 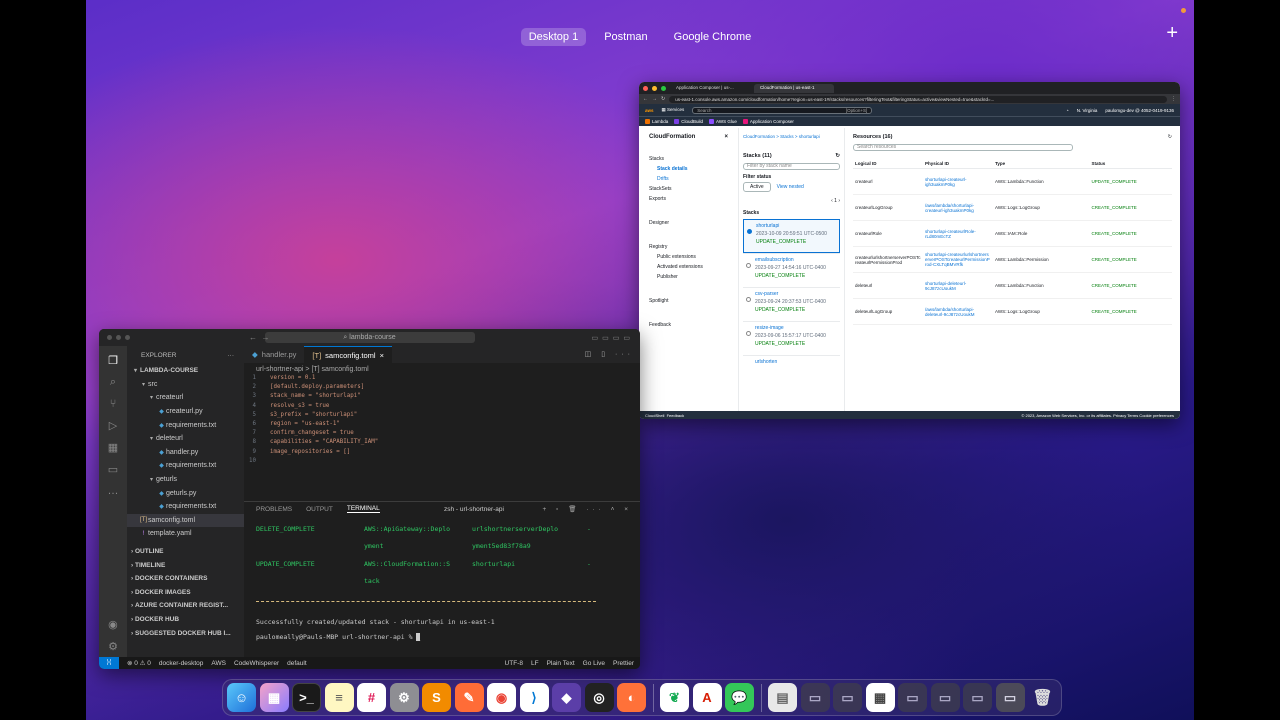 What do you see at coordinates (958, 164) in the screenshot?
I see `col-physical-id: Physical ID` at bounding box center [958, 164].